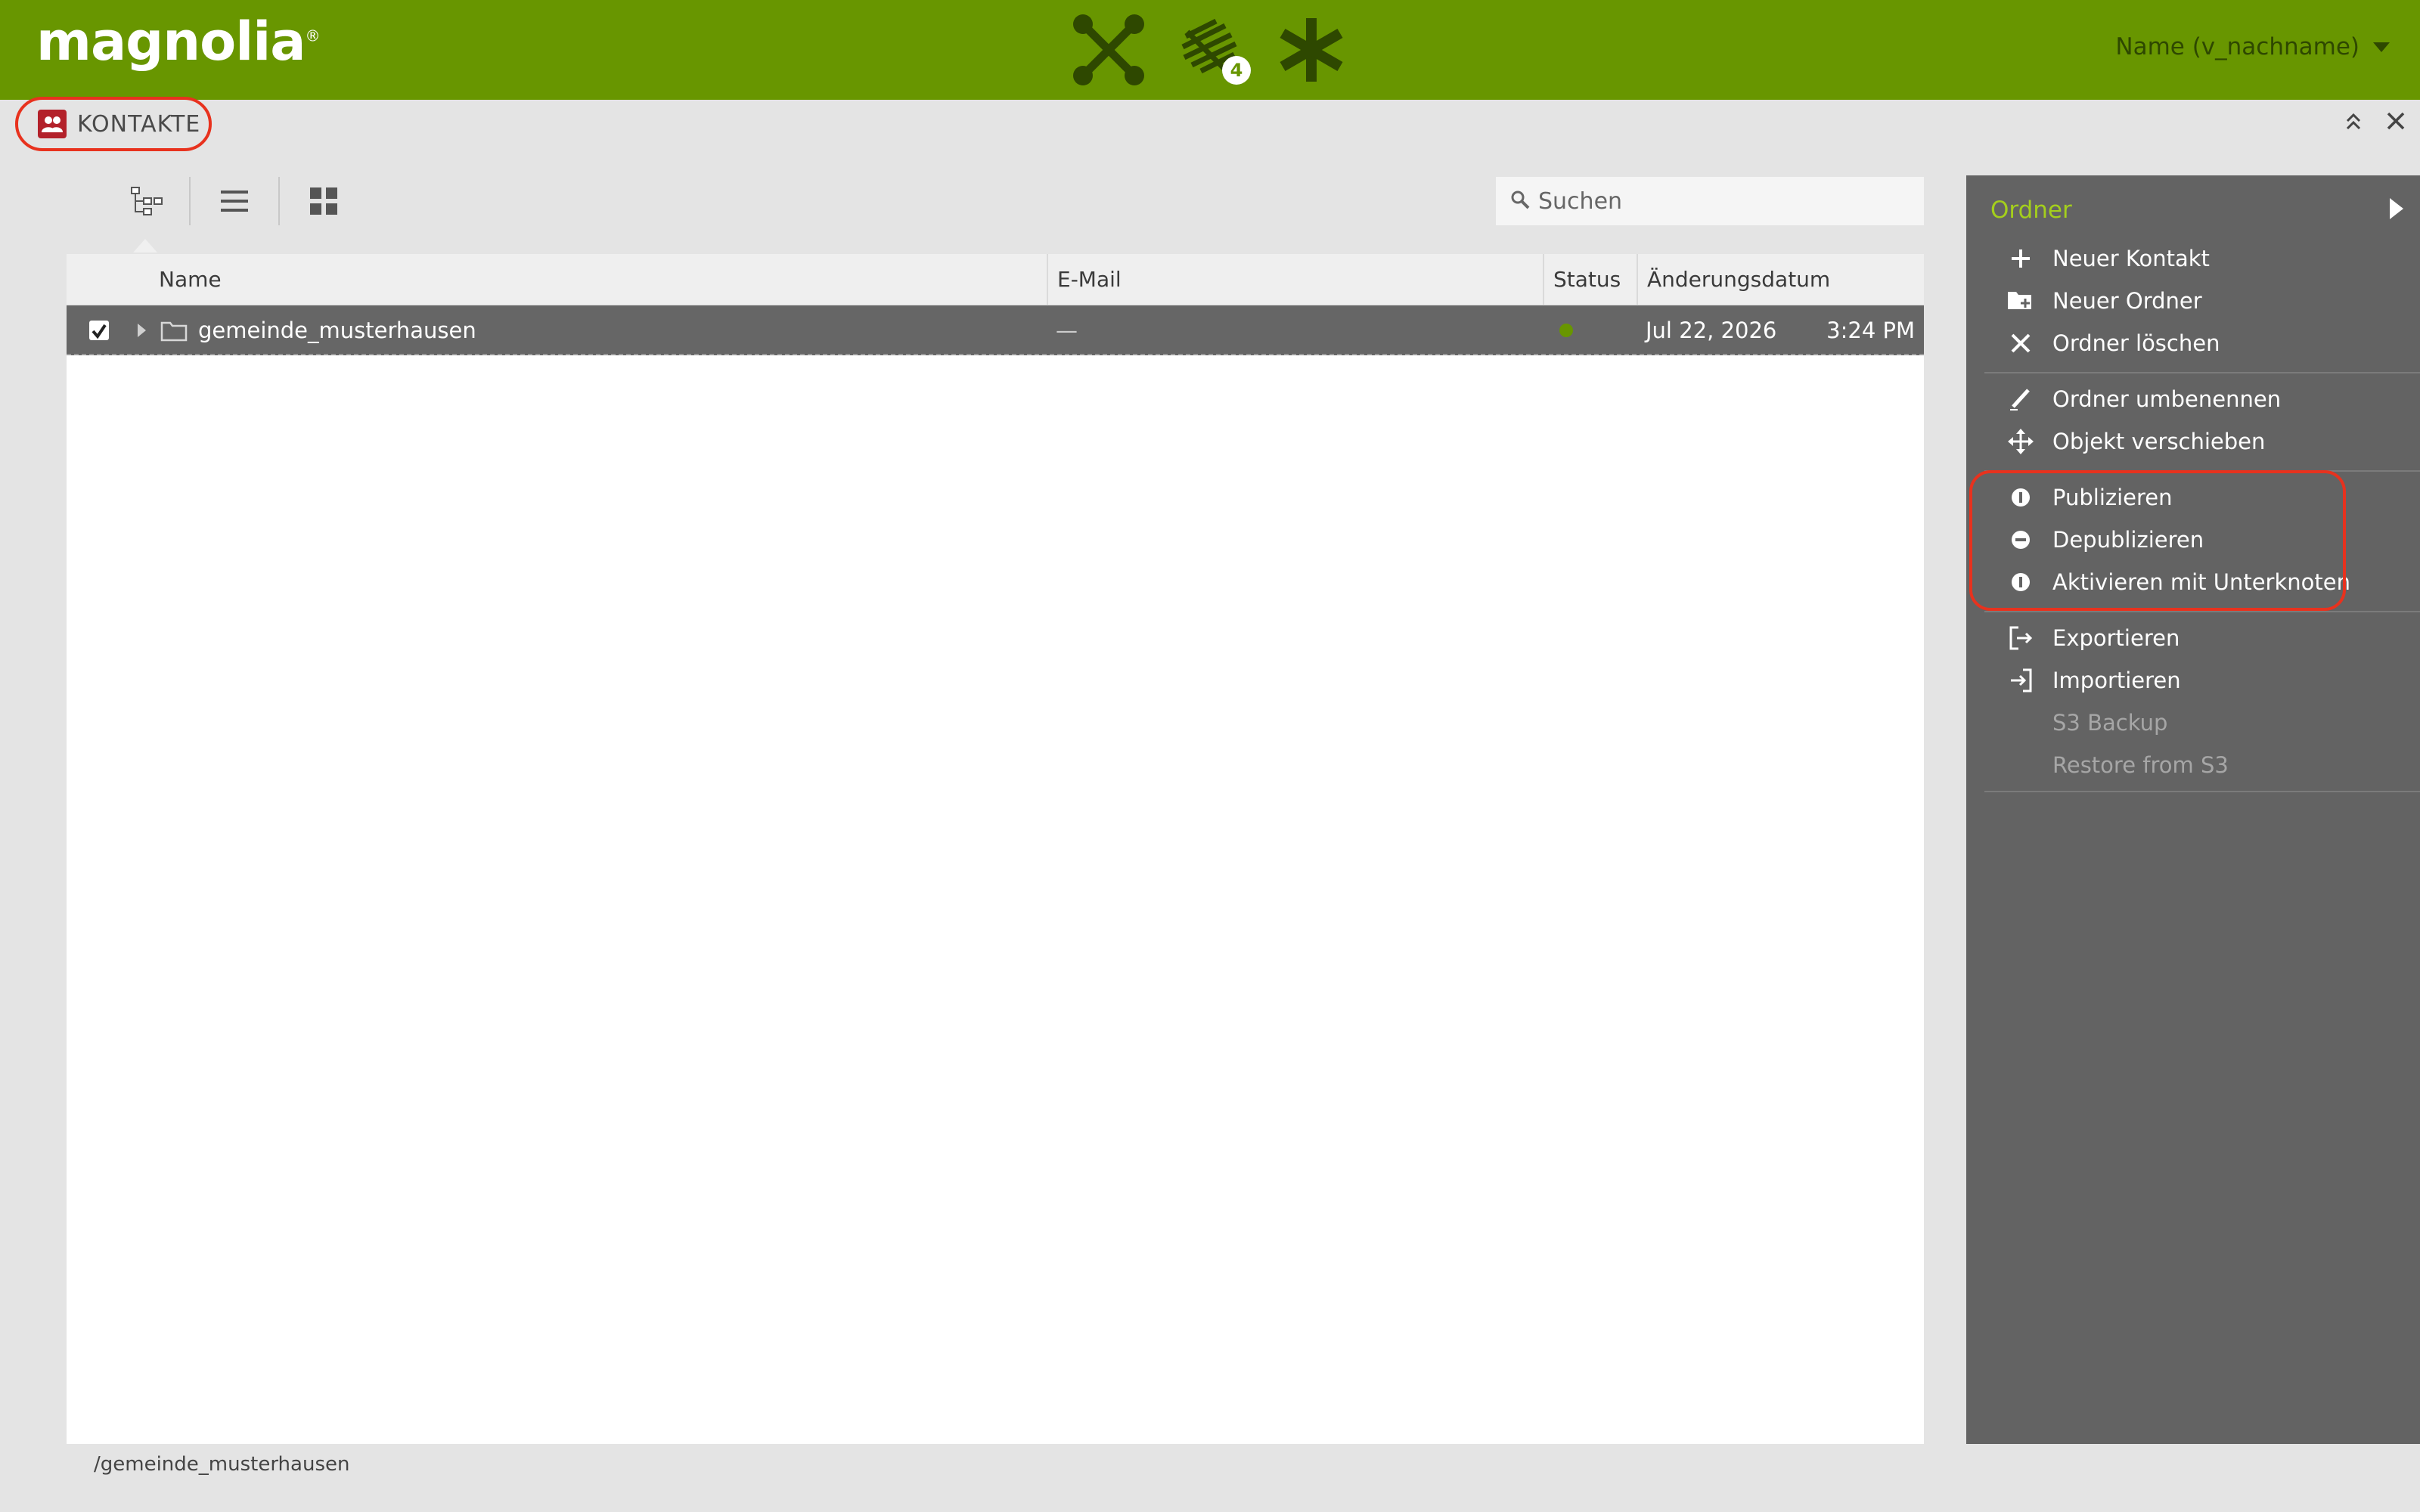  What do you see at coordinates (2157, 540) in the screenshot?
I see `annotation-highlight` at bounding box center [2157, 540].